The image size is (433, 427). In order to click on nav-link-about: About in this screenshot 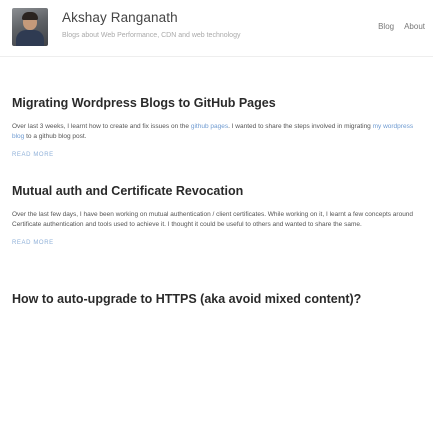, I will do `click(414, 26)`.